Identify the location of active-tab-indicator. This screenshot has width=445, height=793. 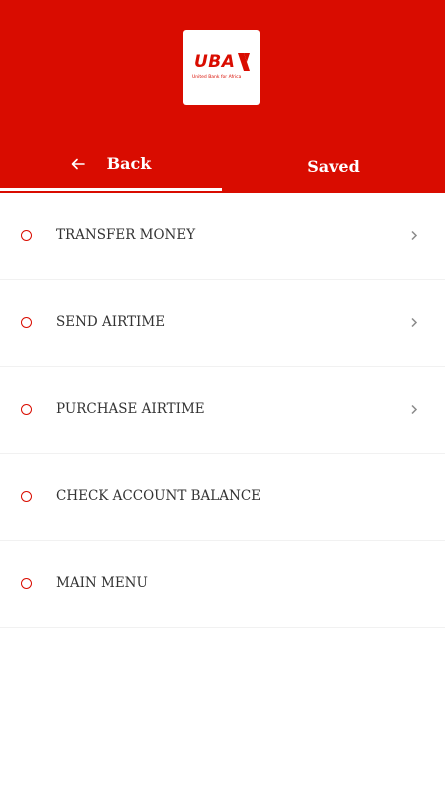
(111, 189).